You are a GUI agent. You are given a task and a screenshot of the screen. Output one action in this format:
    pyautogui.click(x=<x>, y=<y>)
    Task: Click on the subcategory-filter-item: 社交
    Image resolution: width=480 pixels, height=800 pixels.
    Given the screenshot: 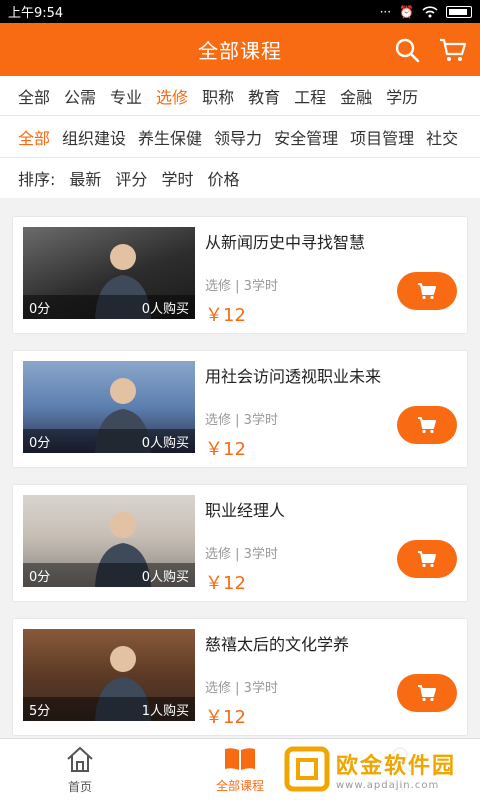 What is the action you would take?
    pyautogui.click(x=442, y=137)
    